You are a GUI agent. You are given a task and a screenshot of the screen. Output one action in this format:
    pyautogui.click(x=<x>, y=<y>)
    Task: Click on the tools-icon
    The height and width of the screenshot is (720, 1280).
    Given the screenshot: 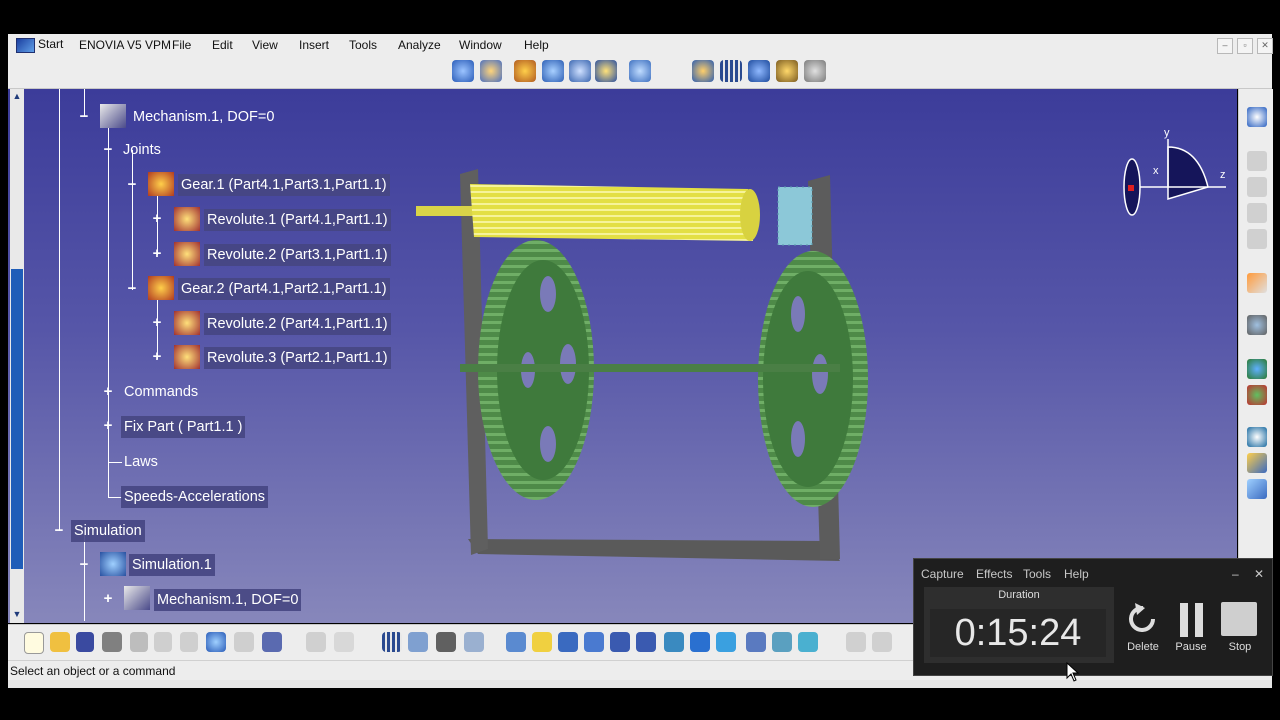 What is the action you would take?
    pyautogui.click(x=815, y=71)
    